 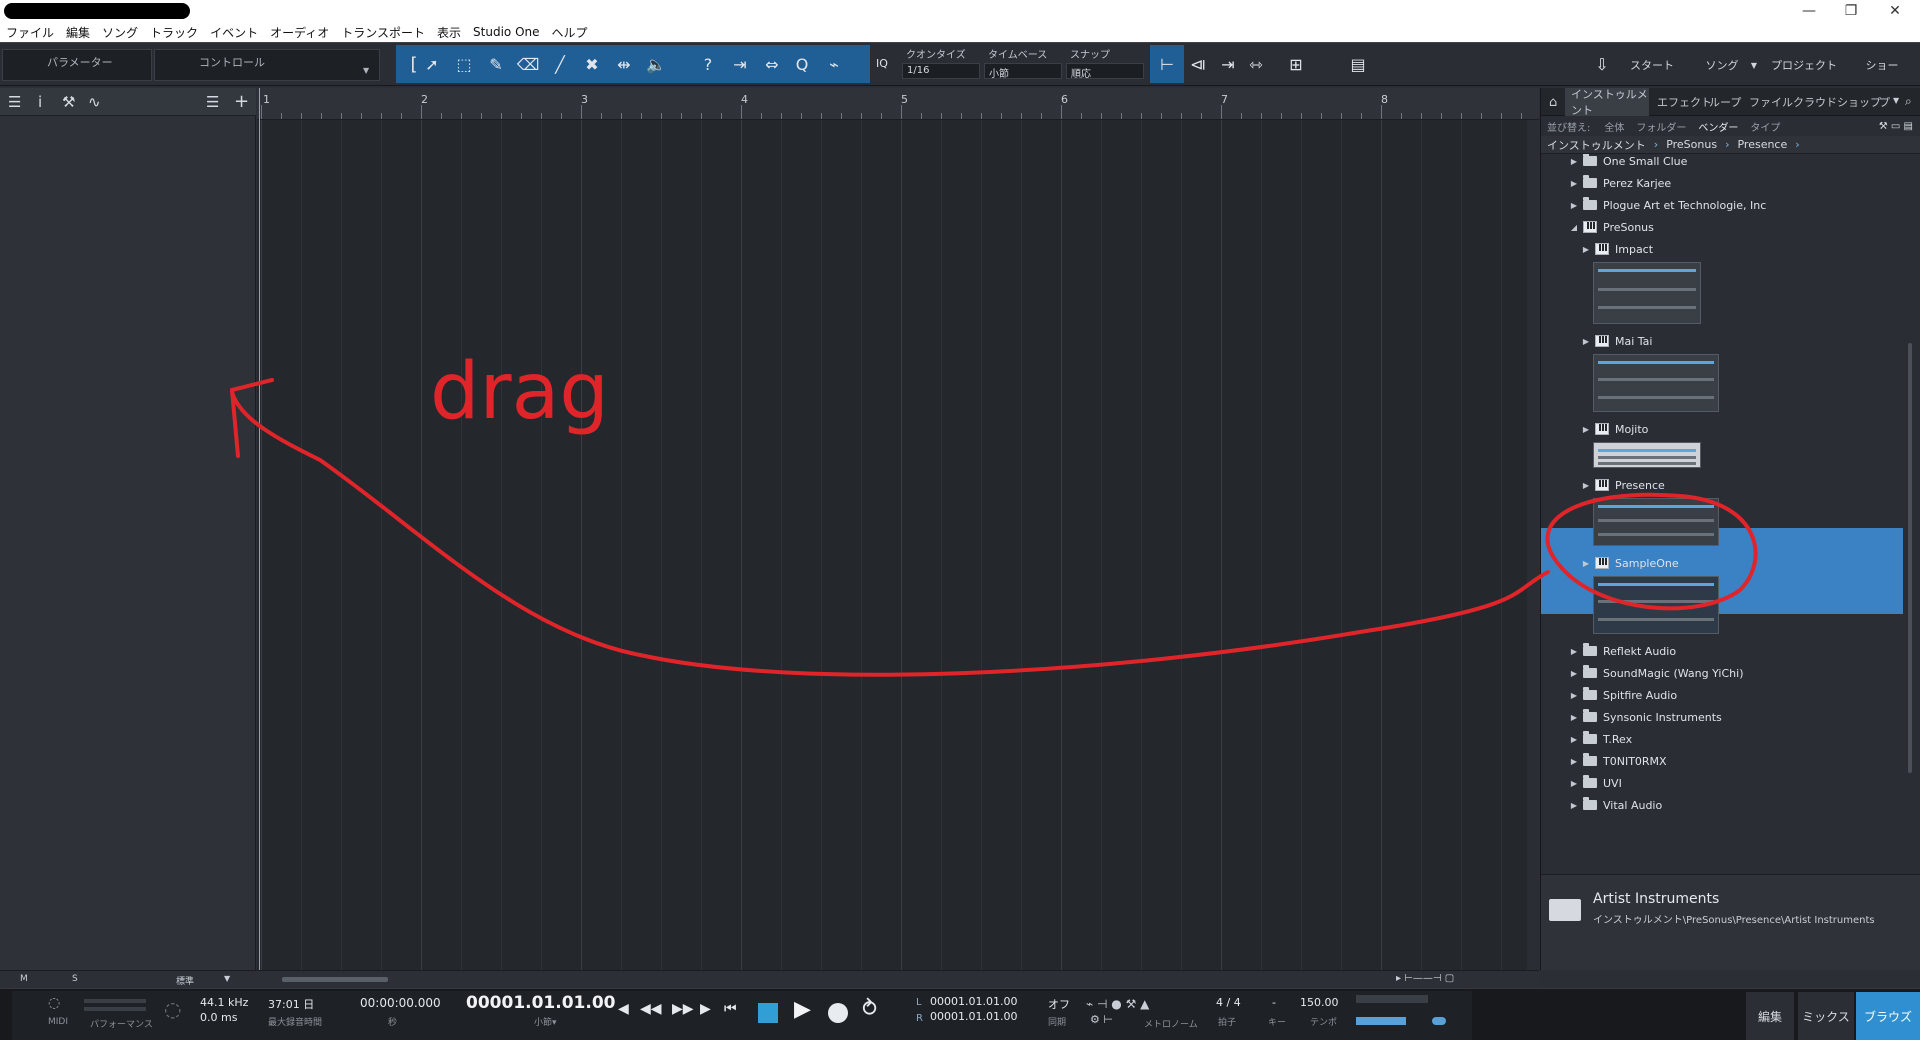 What do you see at coordinates (1228, 1002) in the screenshot?
I see `time-signature: 4 / 4` at bounding box center [1228, 1002].